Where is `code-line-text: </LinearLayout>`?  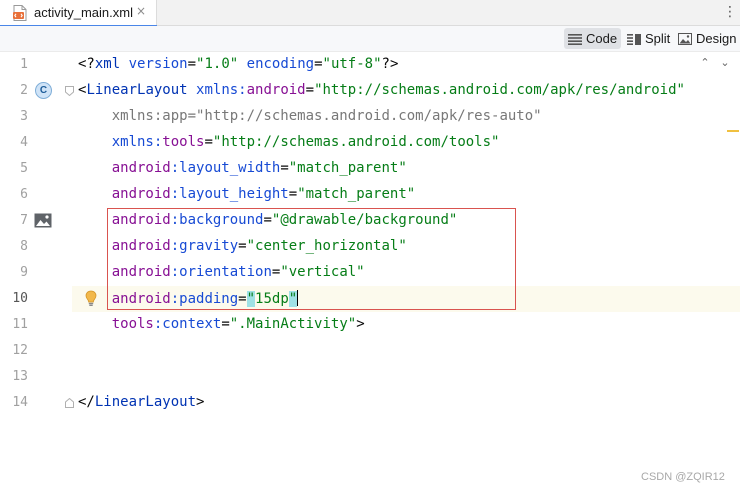 code-line-text: </LinearLayout> is located at coordinates (141, 402).